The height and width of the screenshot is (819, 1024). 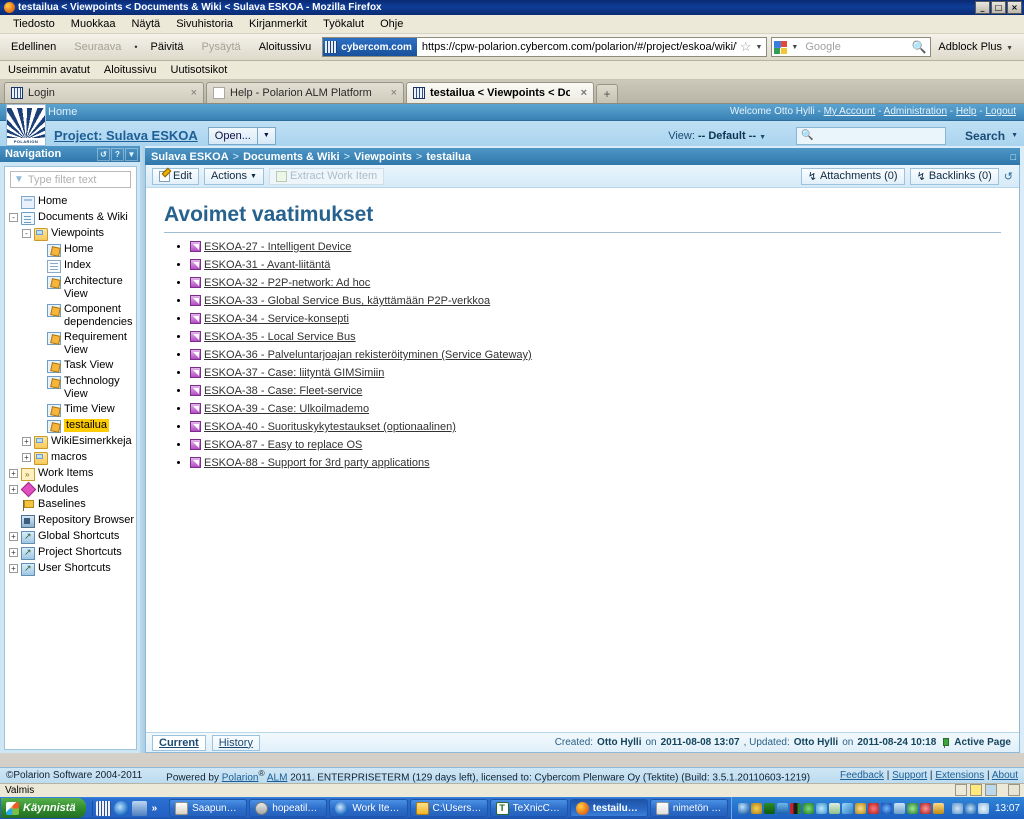 What do you see at coordinates (291, 157) in the screenshot?
I see `breadcrumb-documents-wiki: Documents & Wiki` at bounding box center [291, 157].